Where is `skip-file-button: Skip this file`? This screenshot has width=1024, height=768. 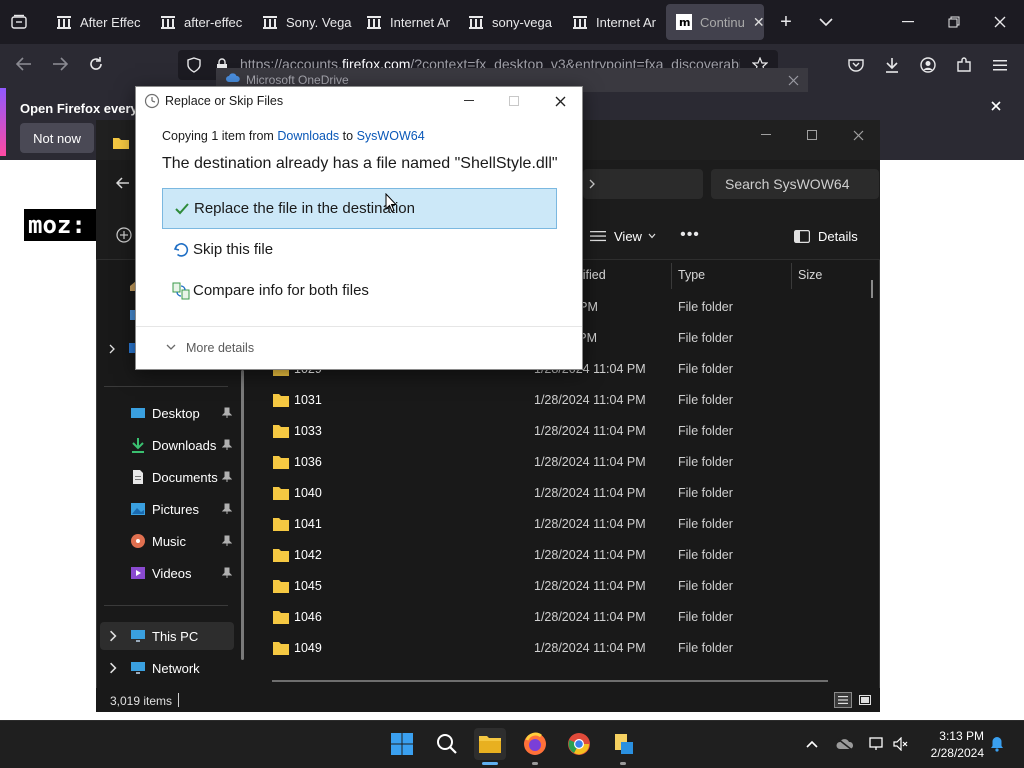
skip-file-button: Skip this file is located at coordinates (359, 249).